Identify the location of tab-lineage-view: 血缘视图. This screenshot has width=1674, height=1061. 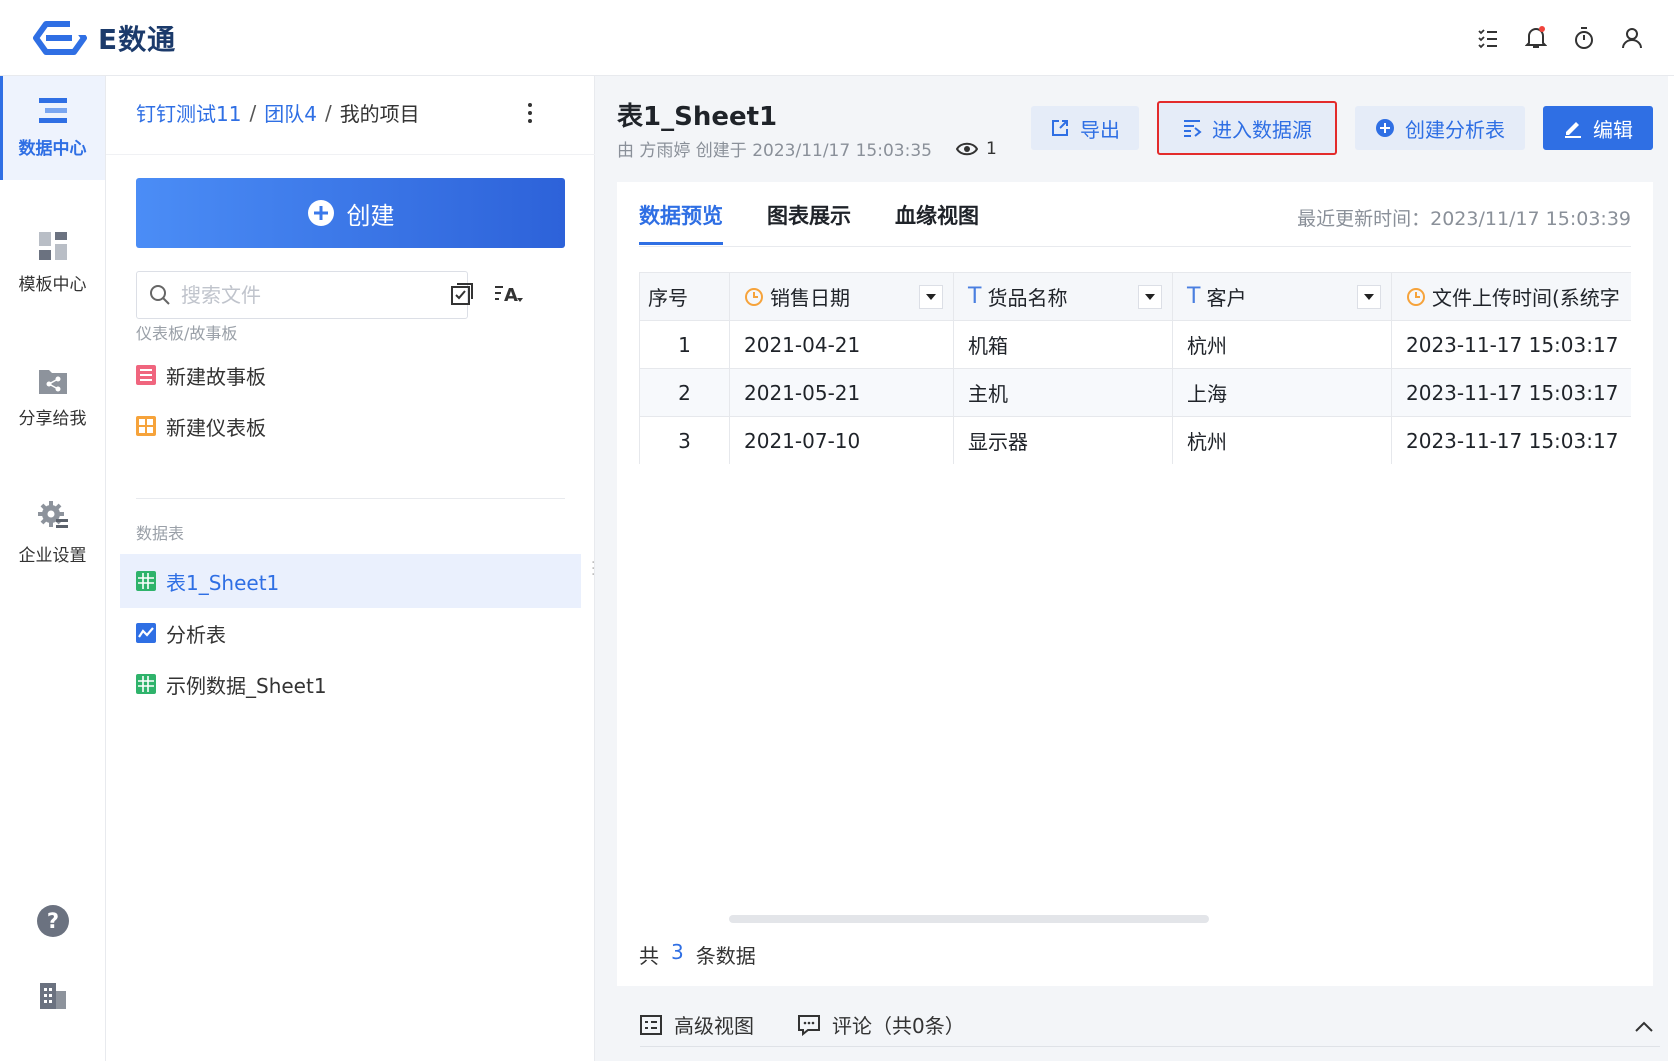
(937, 222).